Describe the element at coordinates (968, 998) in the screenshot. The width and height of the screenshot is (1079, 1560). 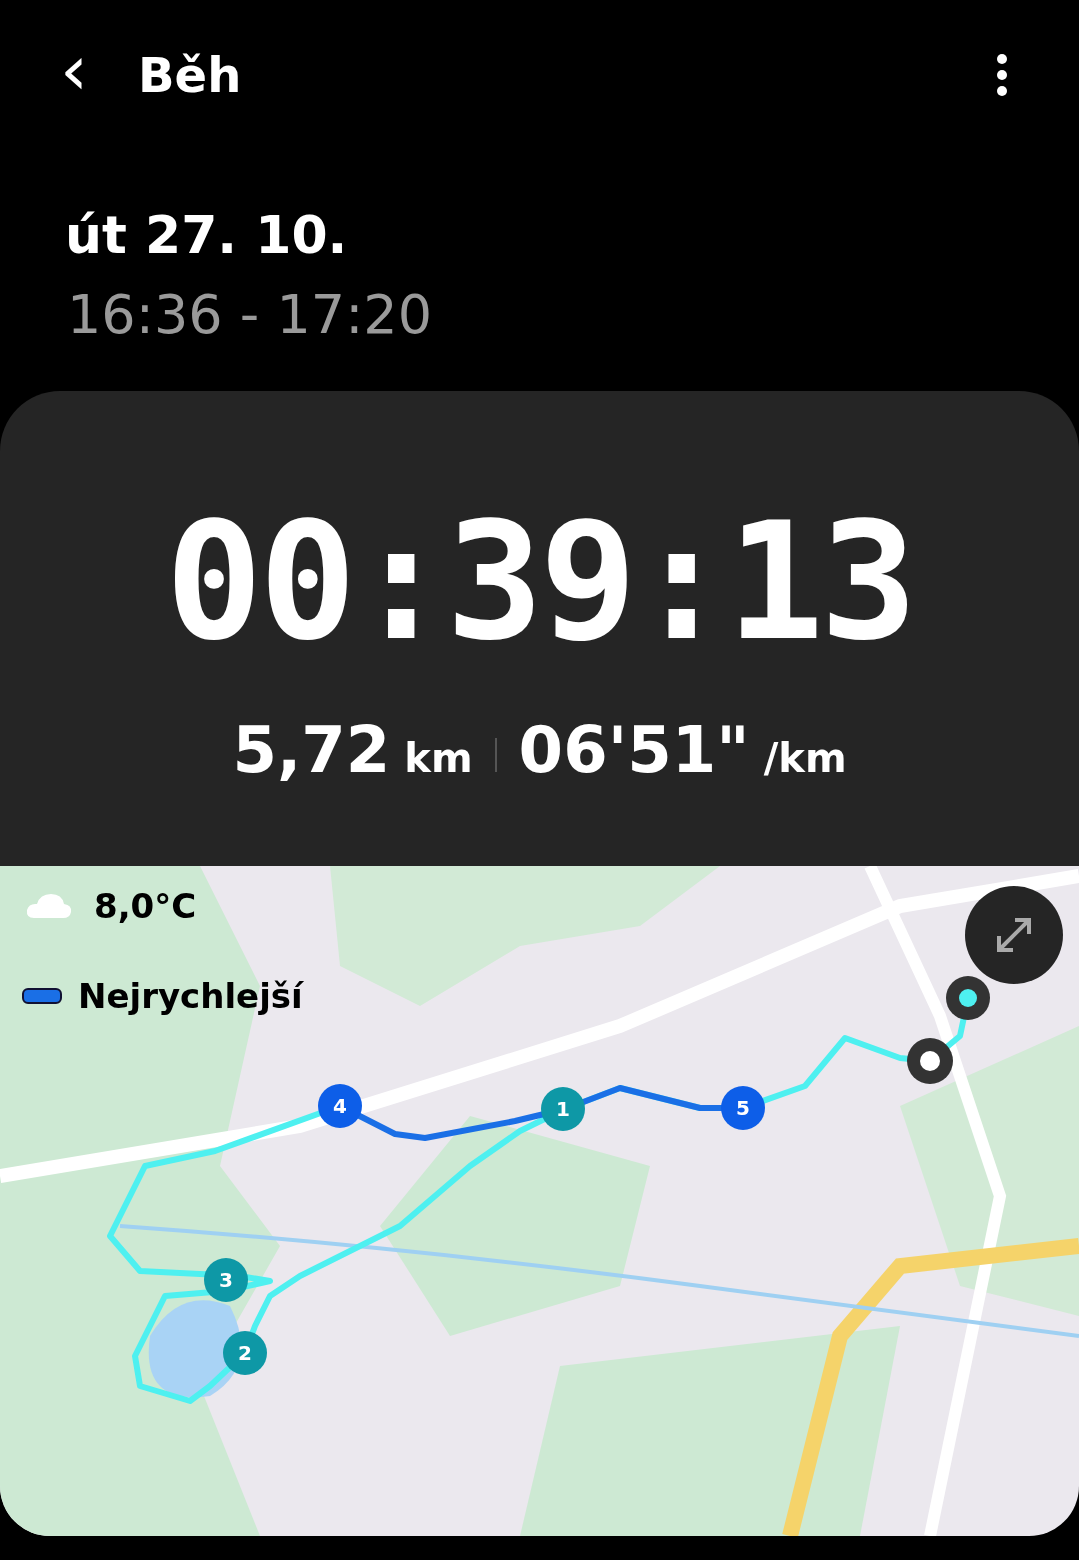
I see `start-pin-icon` at that location.